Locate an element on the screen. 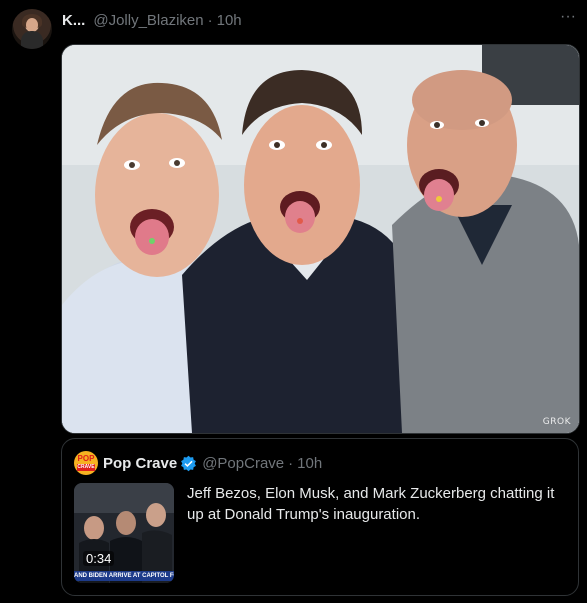  avatar-body is located at coordinates (32, 40).